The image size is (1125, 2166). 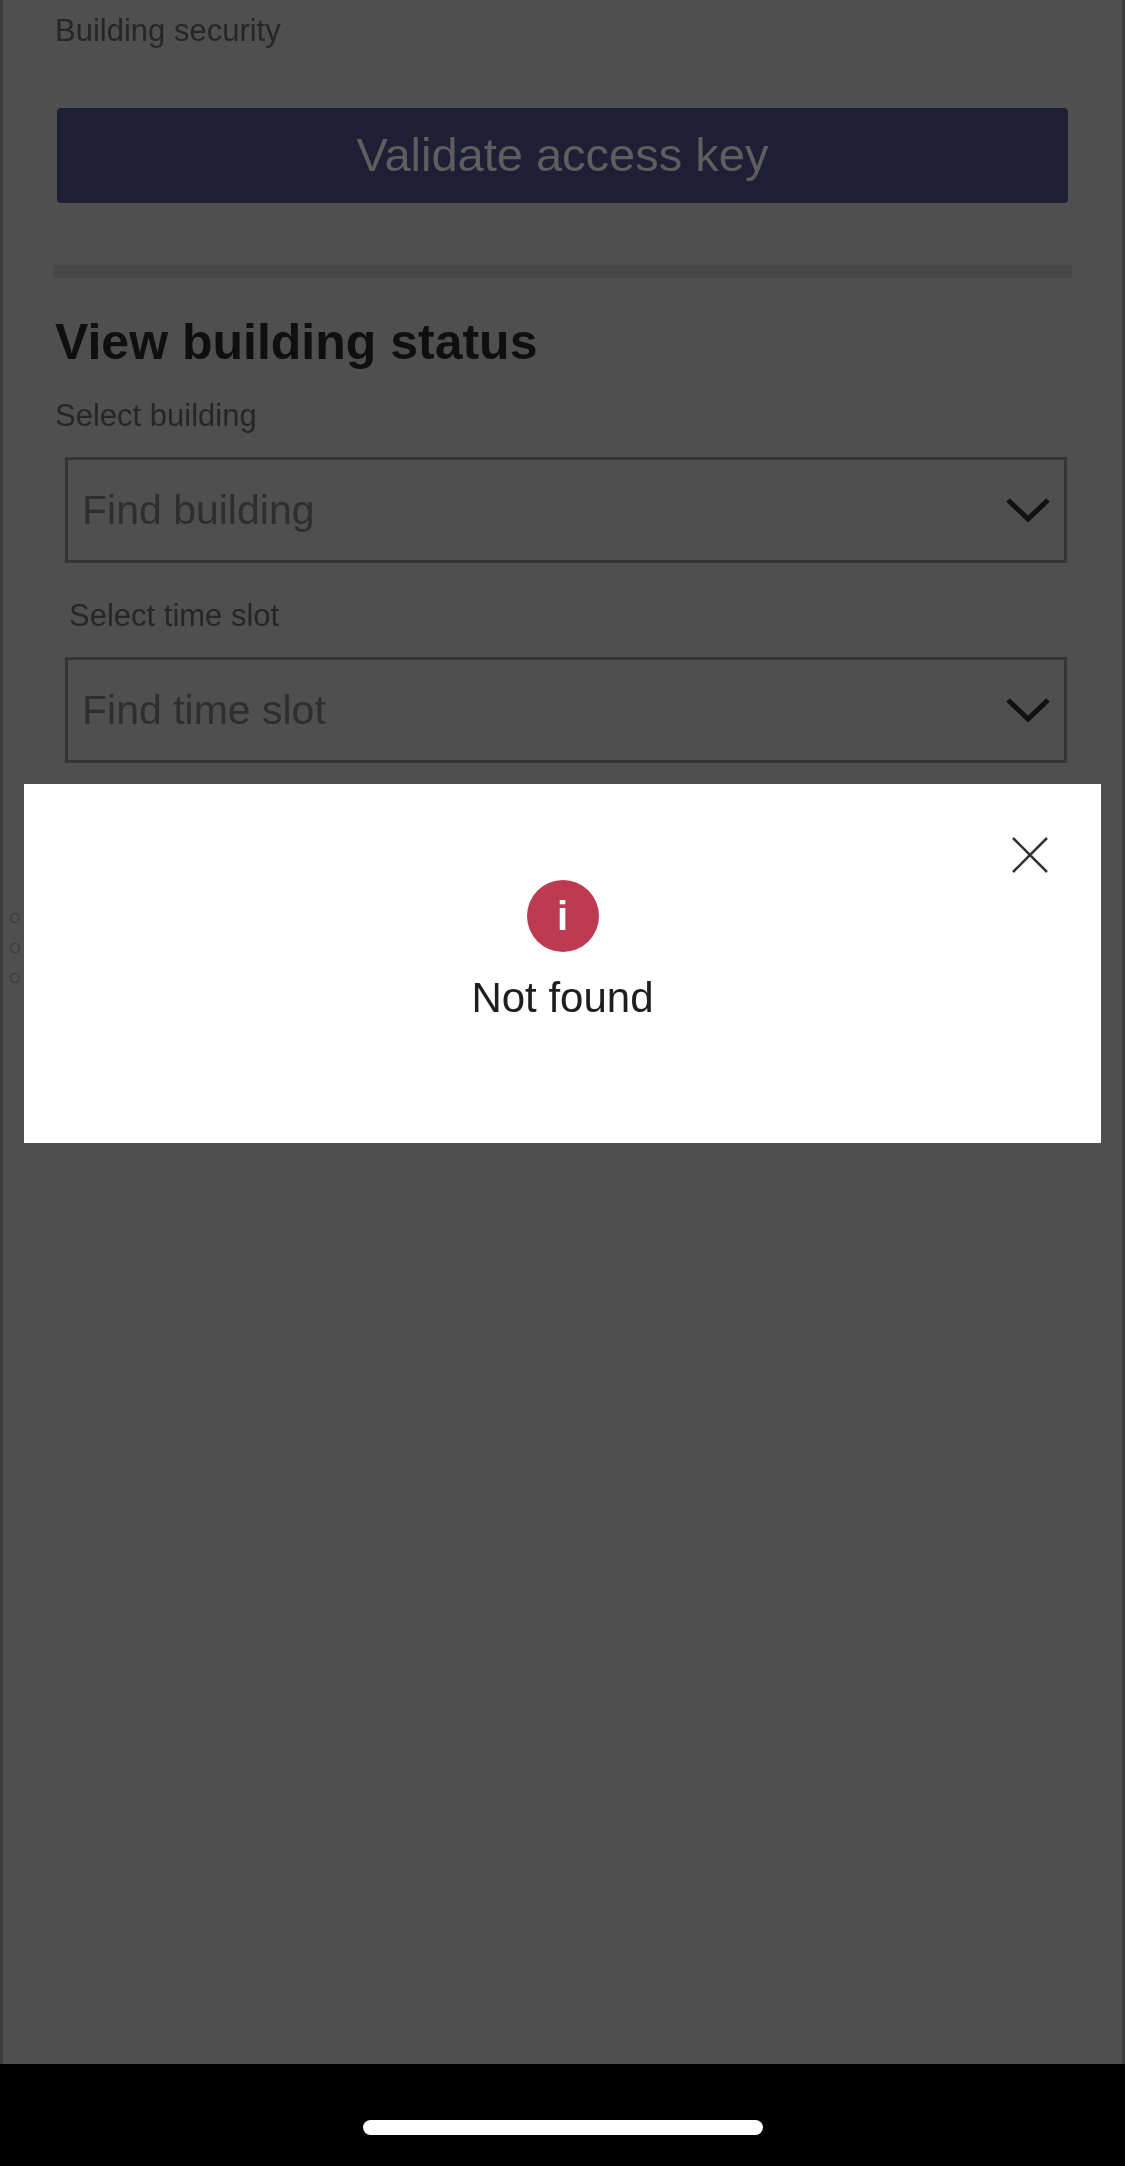 What do you see at coordinates (1030, 855) in the screenshot?
I see `close-icon` at bounding box center [1030, 855].